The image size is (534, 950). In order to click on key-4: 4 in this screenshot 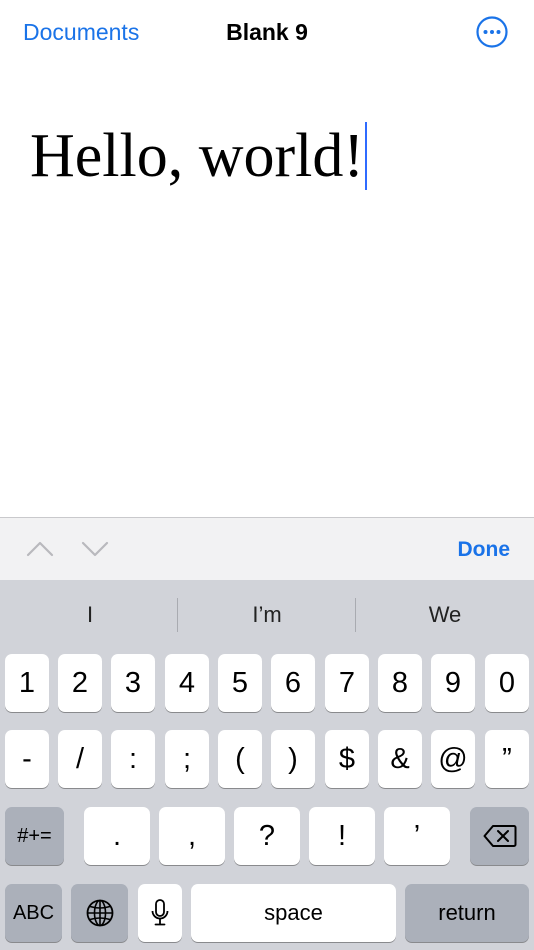, I will do `click(187, 683)`.